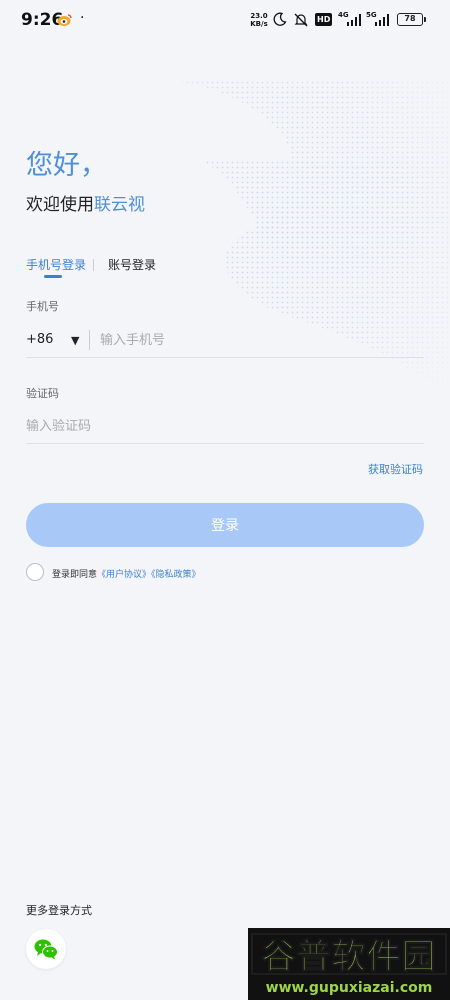 The width and height of the screenshot is (450, 1000). Describe the element at coordinates (56, 264) in the screenshot. I see `tab-phone-login: 手机号登录` at that location.